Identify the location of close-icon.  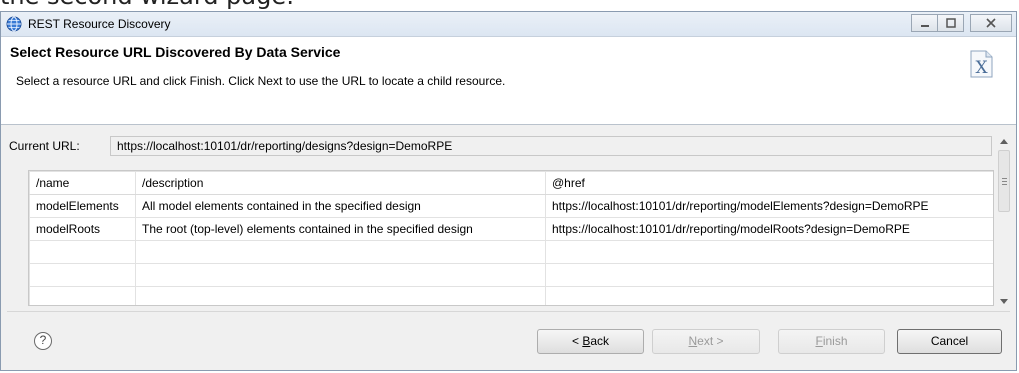
(991, 23).